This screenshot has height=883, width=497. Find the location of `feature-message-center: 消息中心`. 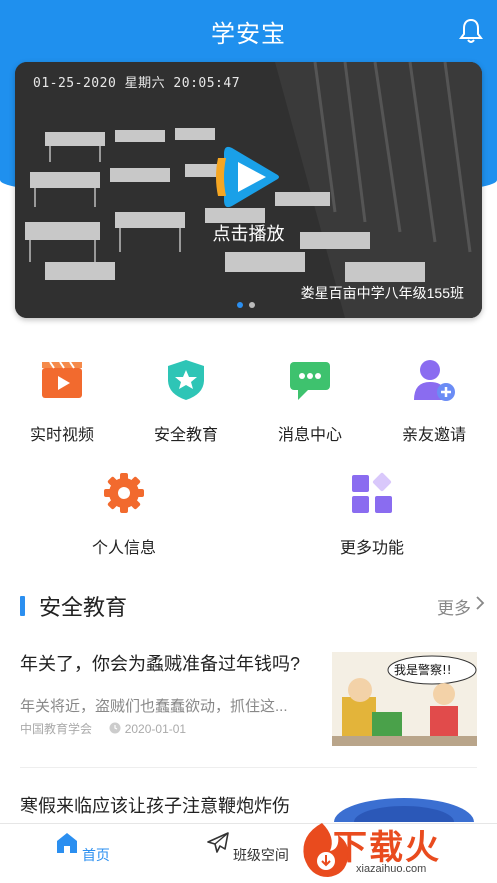

feature-message-center: 消息中心 is located at coordinates (310, 401).